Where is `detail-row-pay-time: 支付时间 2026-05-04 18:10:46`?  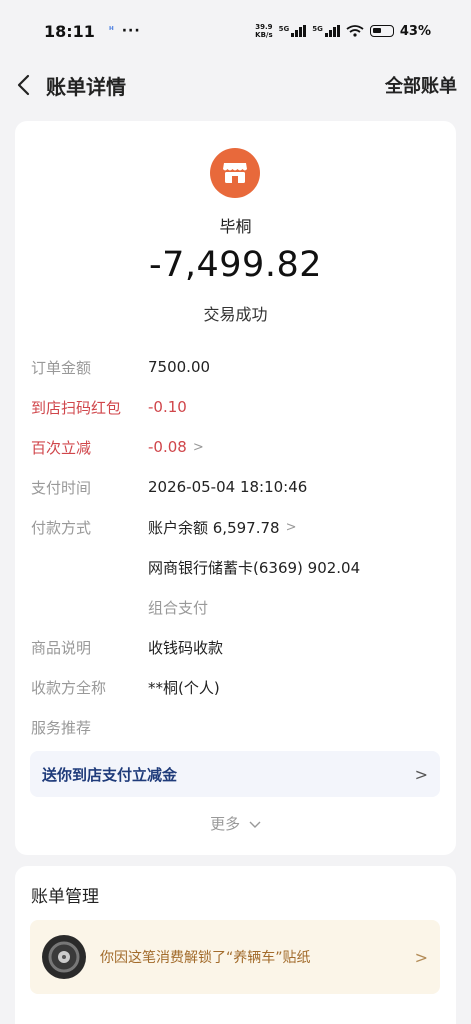 detail-row-pay-time: 支付时间 2026-05-04 18:10:46 is located at coordinates (236, 487).